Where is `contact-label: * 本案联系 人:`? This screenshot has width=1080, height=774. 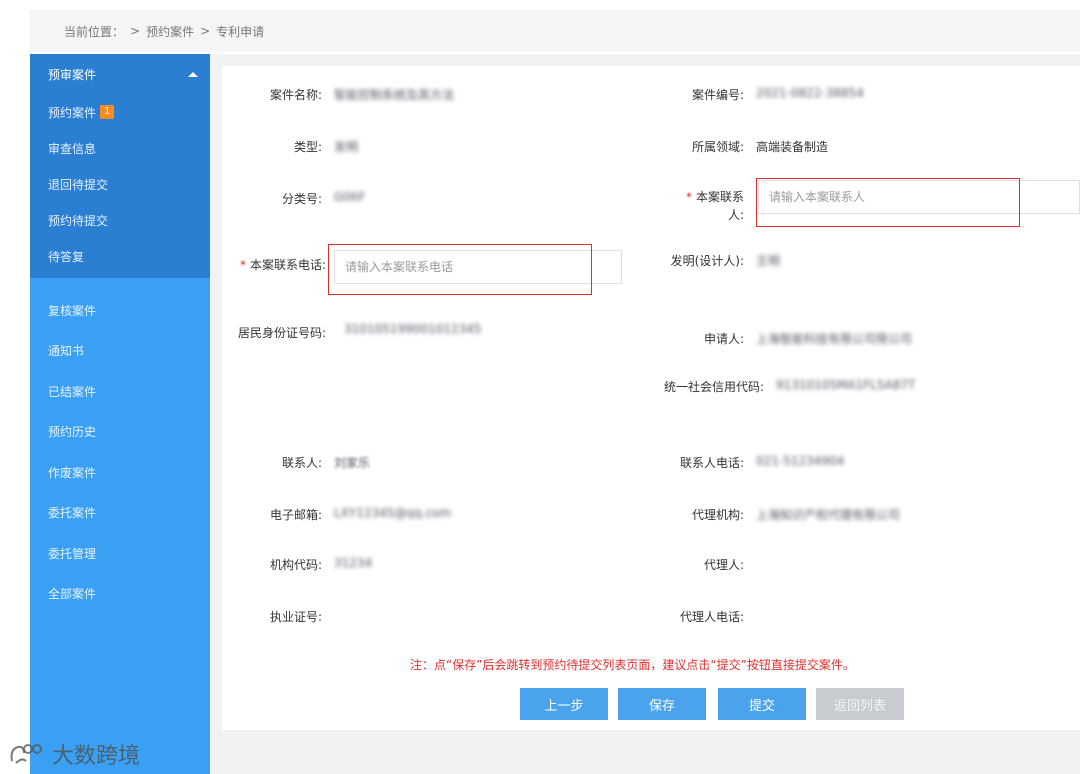 contact-label: * 本案联系 人: is located at coordinates (712, 206).